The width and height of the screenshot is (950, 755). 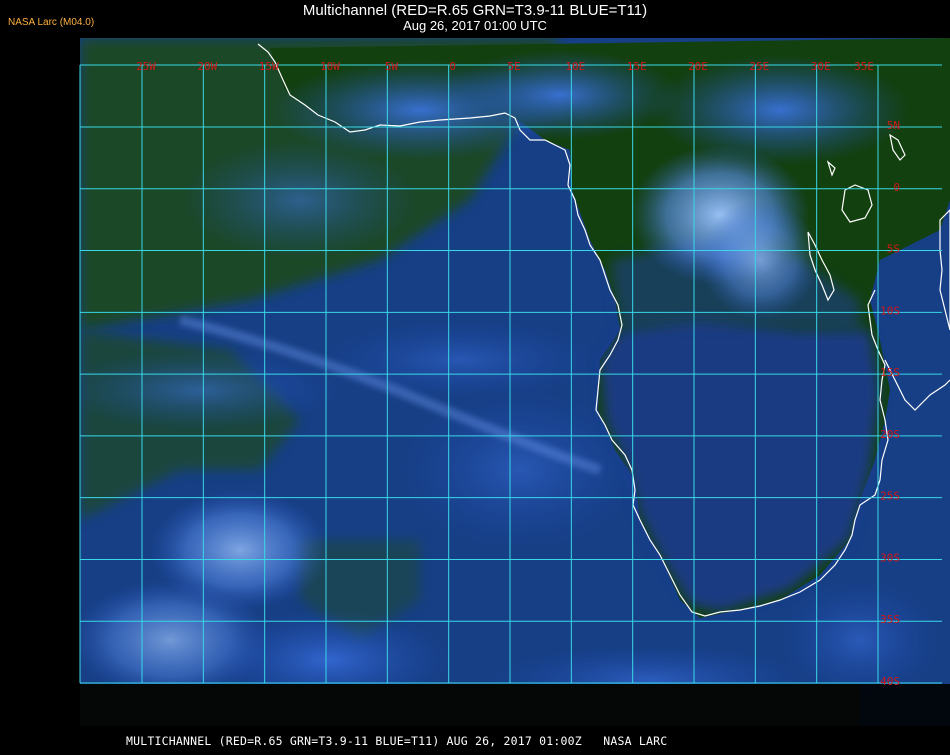 I want to click on latitude-label: 10S, so click(x=890, y=310).